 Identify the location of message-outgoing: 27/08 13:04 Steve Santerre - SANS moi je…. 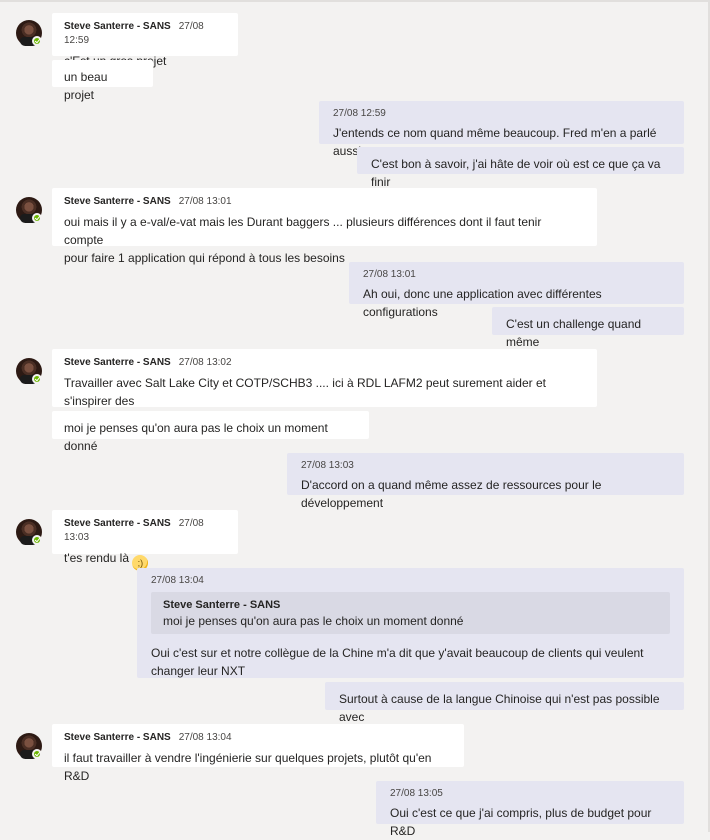
(410, 623).